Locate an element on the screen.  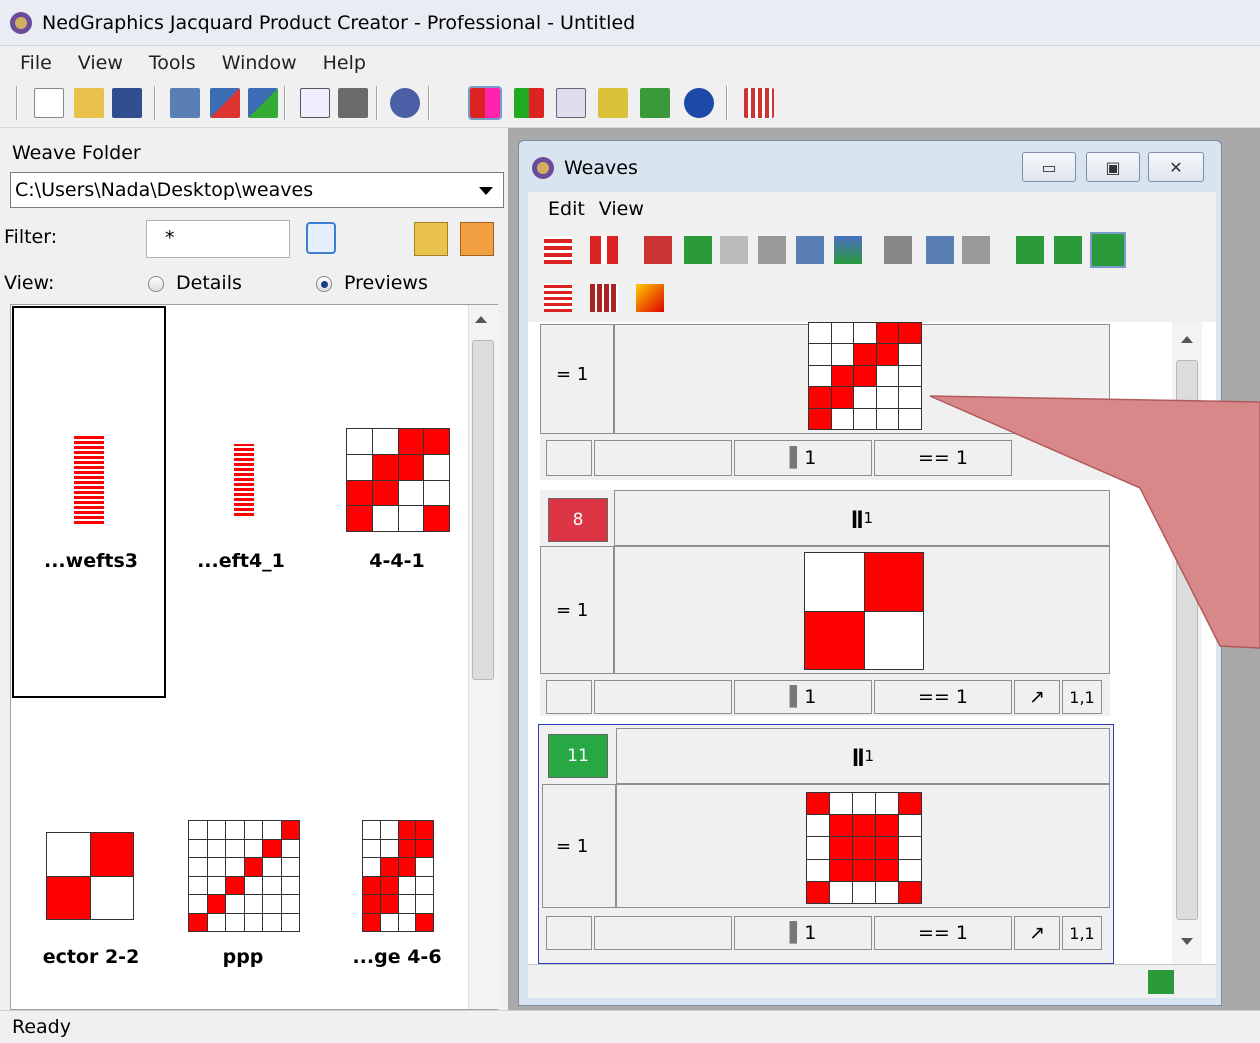
weaves-menu-edit: Edit is located at coordinates (566, 209).